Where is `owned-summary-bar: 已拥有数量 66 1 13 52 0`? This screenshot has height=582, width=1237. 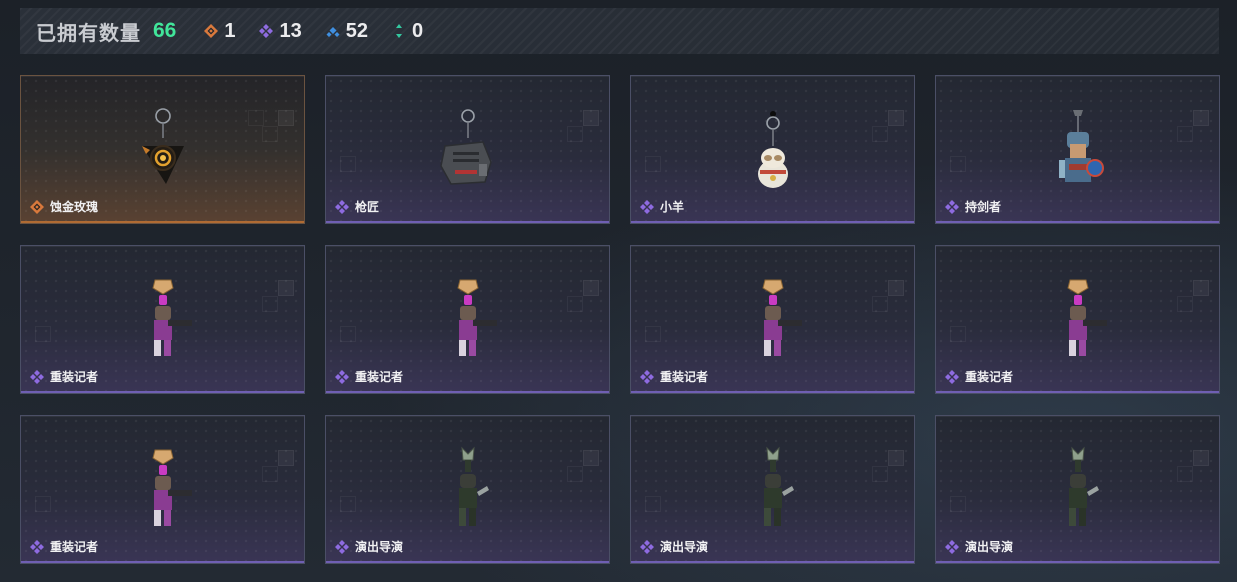
owned-summary-bar: 已拥有数量 66 1 13 52 0 is located at coordinates (619, 31).